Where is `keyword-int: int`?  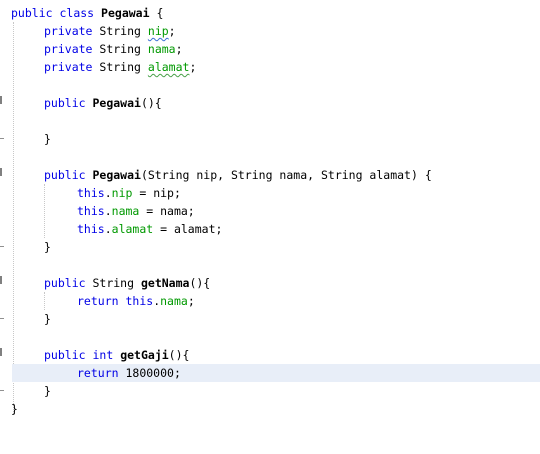
keyword-int: int is located at coordinates (103, 355).